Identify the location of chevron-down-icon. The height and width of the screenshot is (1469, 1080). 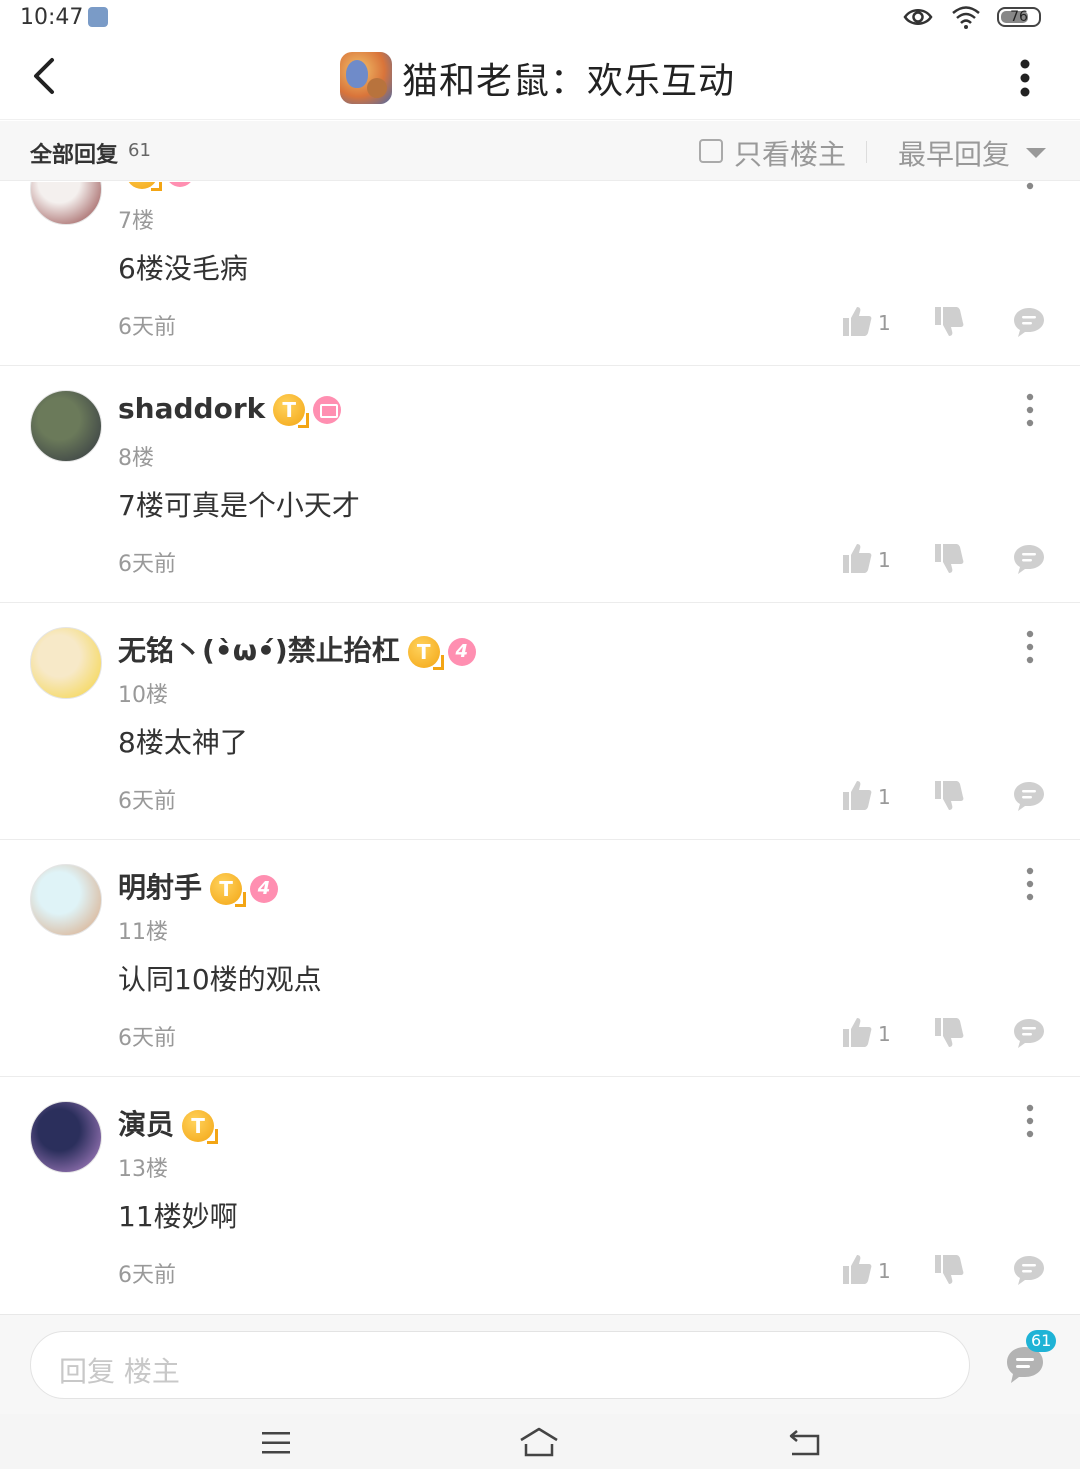
(1036, 153).